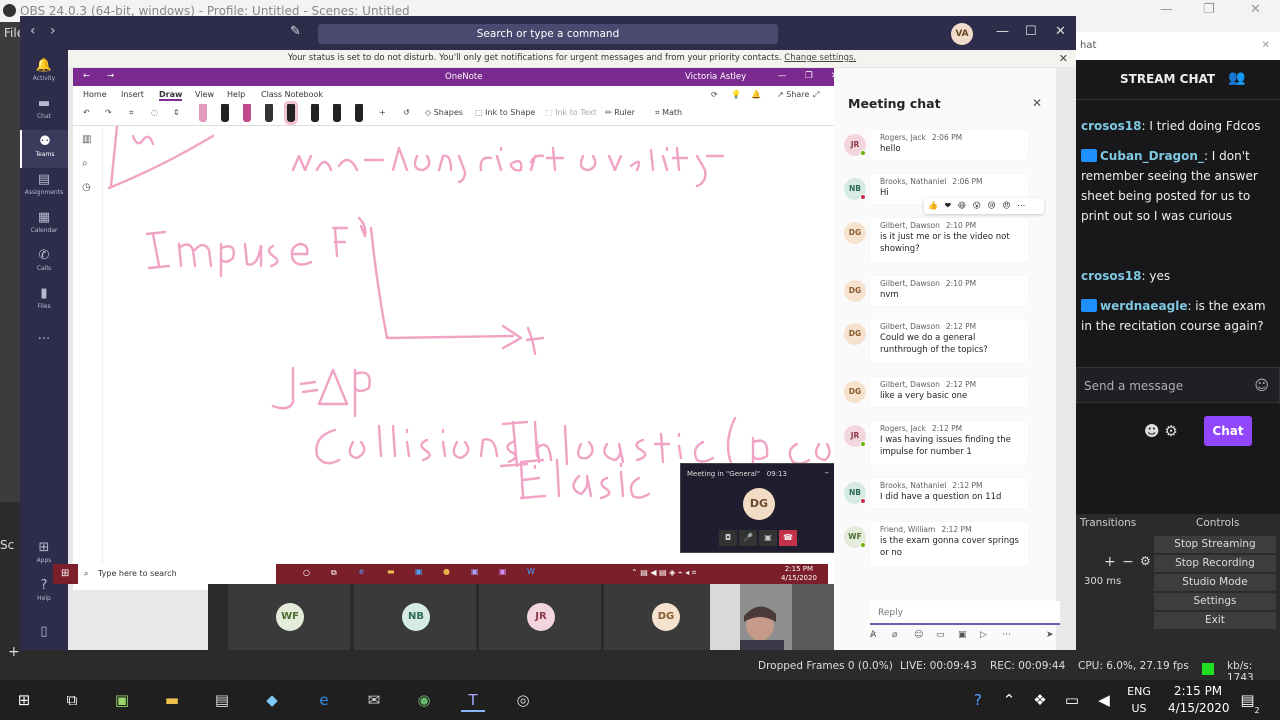 The height and width of the screenshot is (720, 1280). What do you see at coordinates (1040, 700) in the screenshot?
I see `dropbox-icon: ❖` at bounding box center [1040, 700].